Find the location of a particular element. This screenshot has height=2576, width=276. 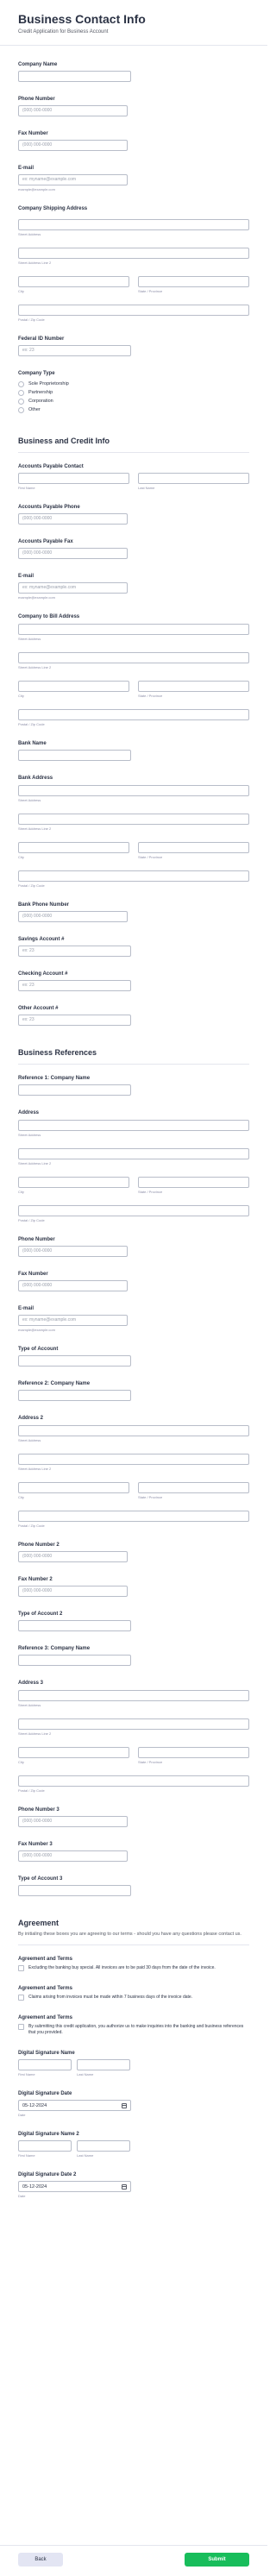

ref1-name-input is located at coordinates (75, 1090).